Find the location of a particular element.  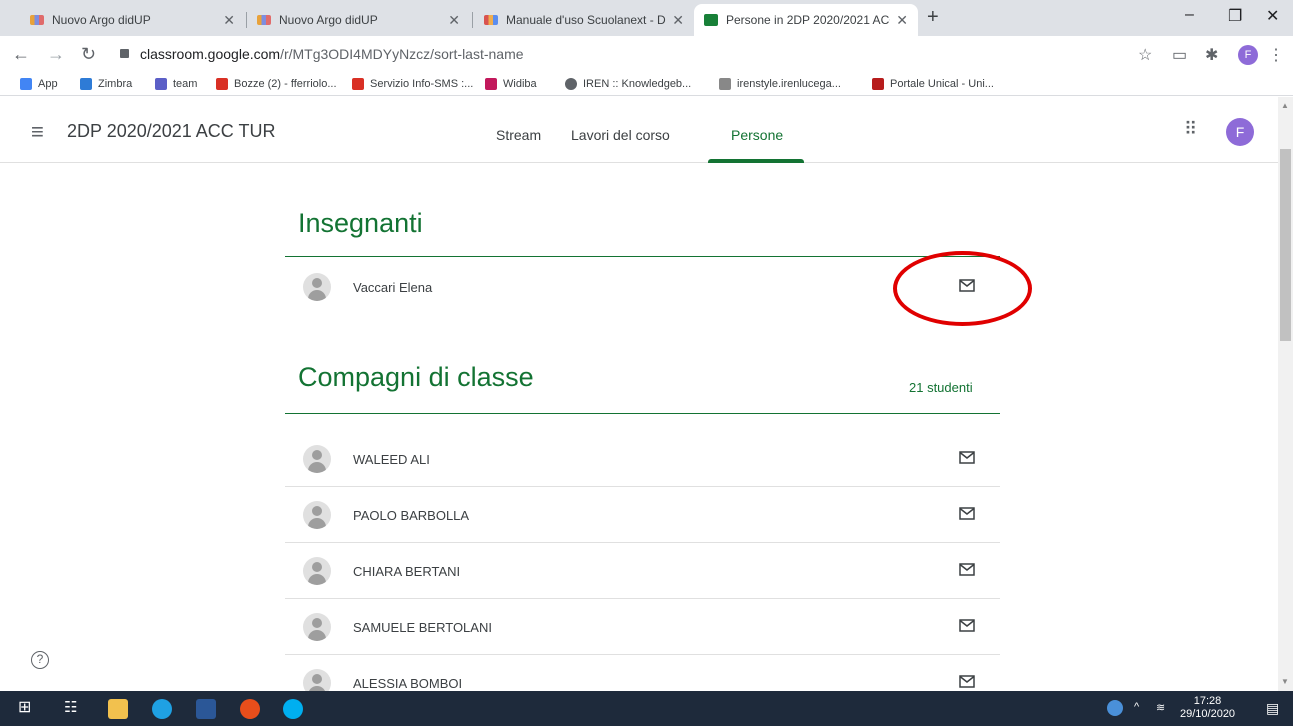

maximize-button: ❐ is located at coordinates (1235, 16).